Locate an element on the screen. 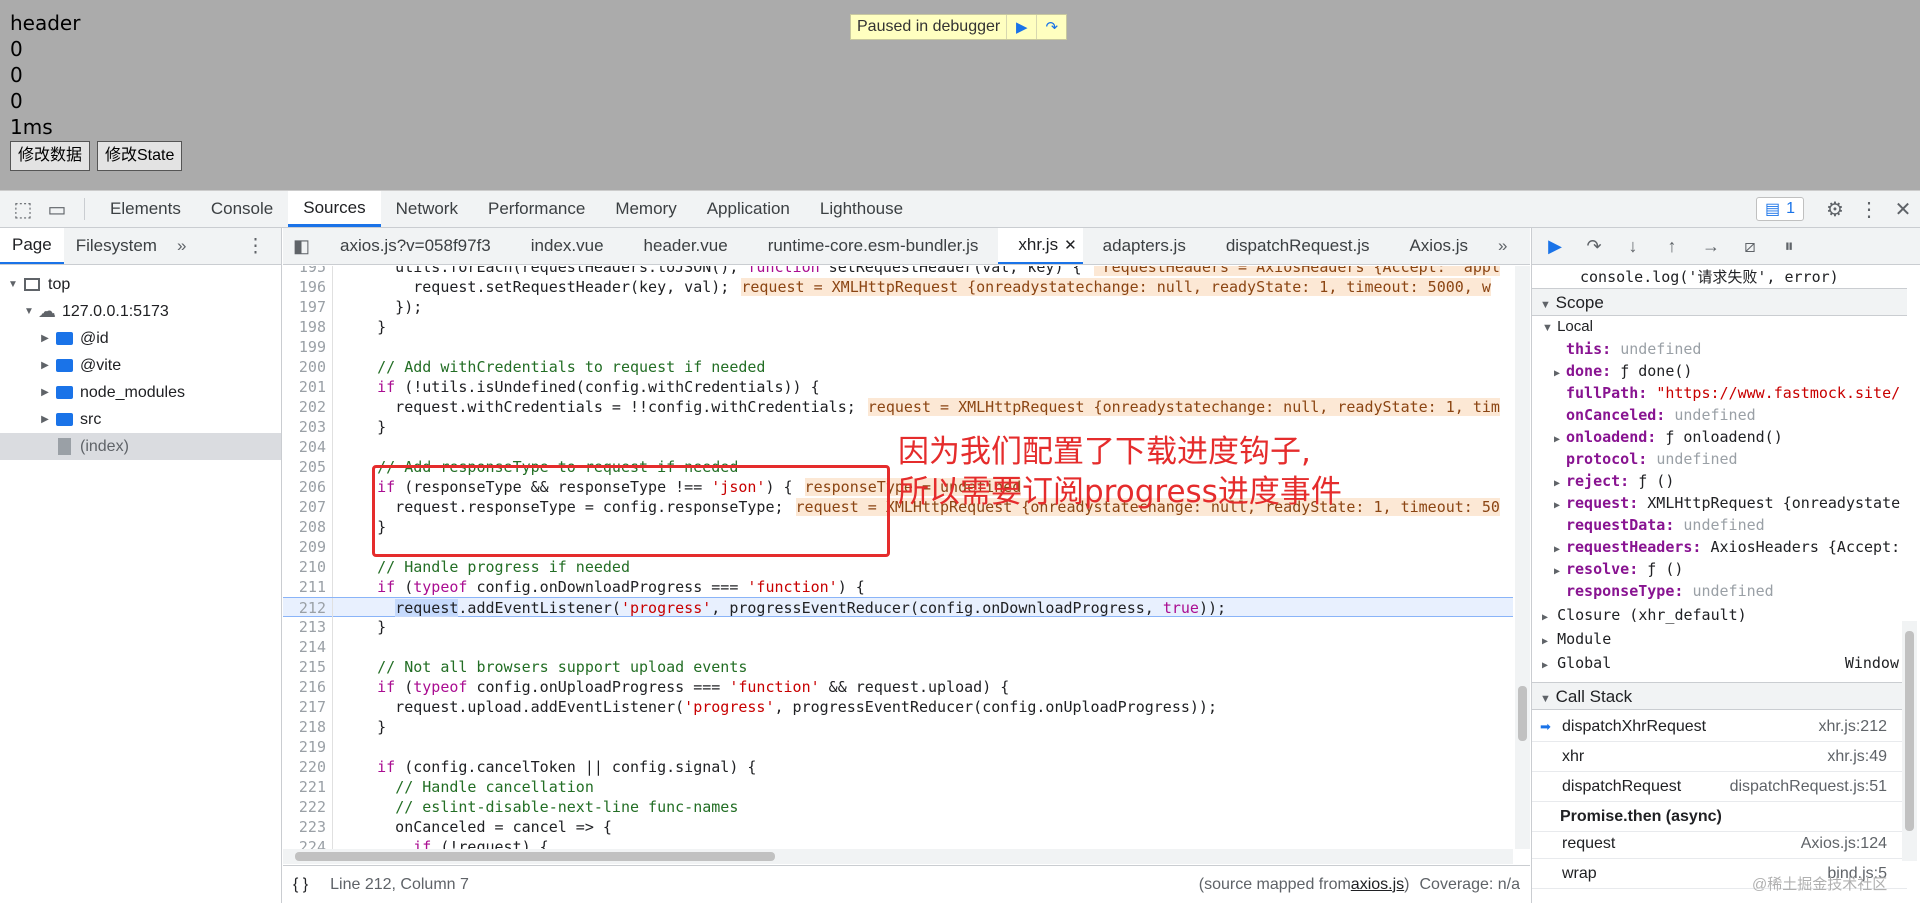 This screenshot has height=903, width=1920. line-number: 206 is located at coordinates (308, 487).